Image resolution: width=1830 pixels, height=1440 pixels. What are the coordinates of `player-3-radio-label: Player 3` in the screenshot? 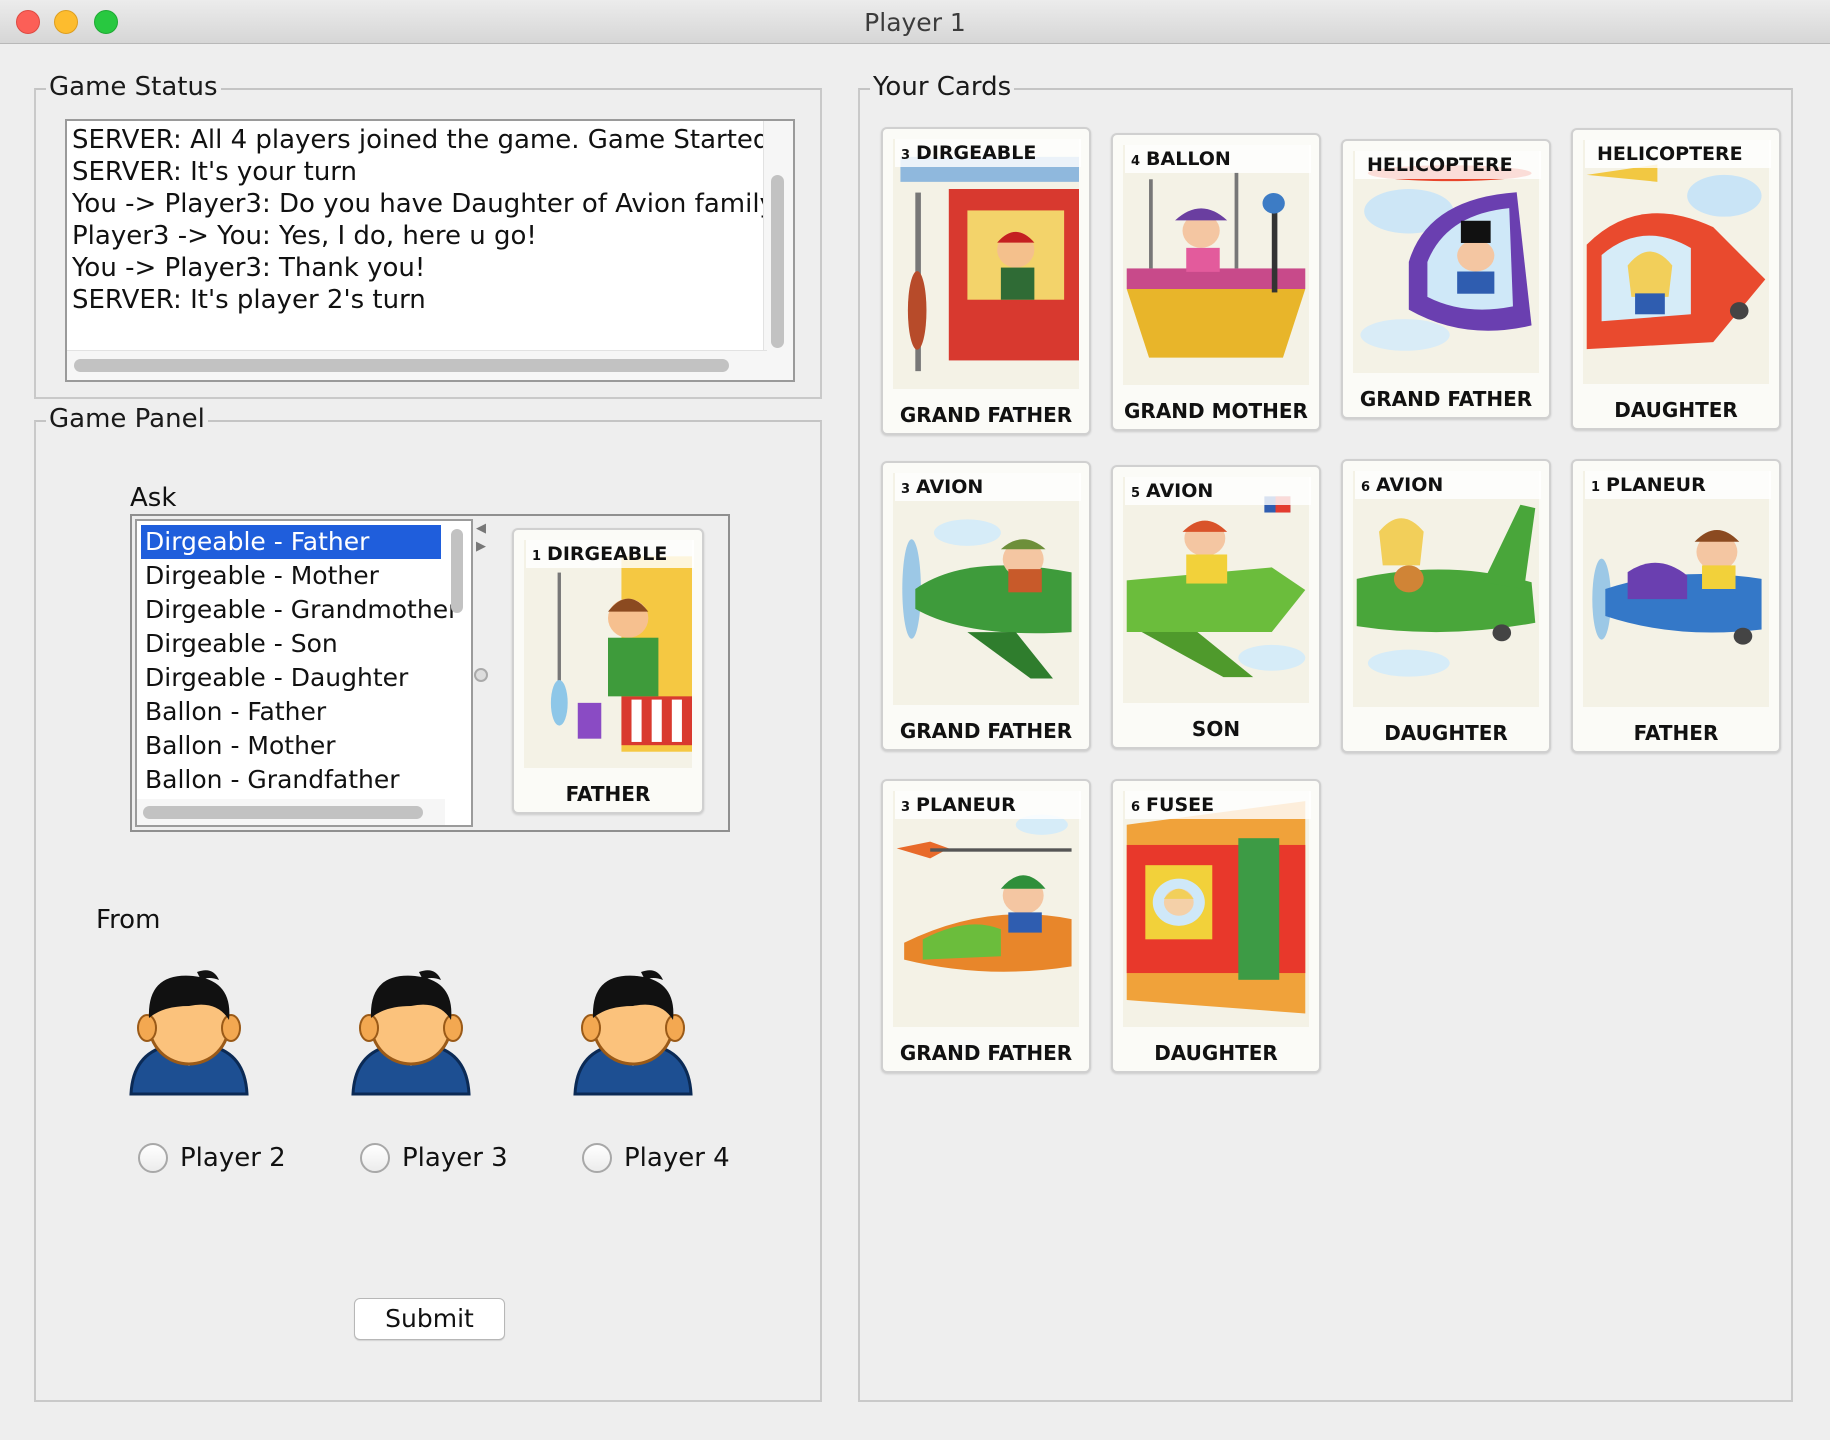 It's located at (455, 1158).